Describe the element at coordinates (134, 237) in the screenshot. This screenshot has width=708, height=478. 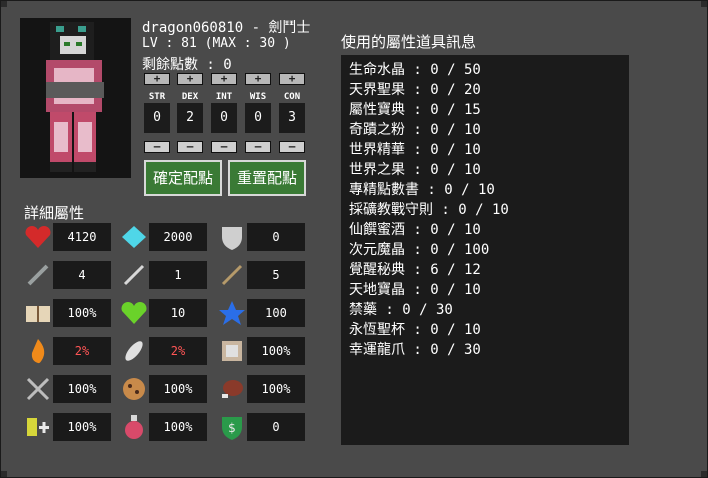
I see `diamond-icon` at that location.